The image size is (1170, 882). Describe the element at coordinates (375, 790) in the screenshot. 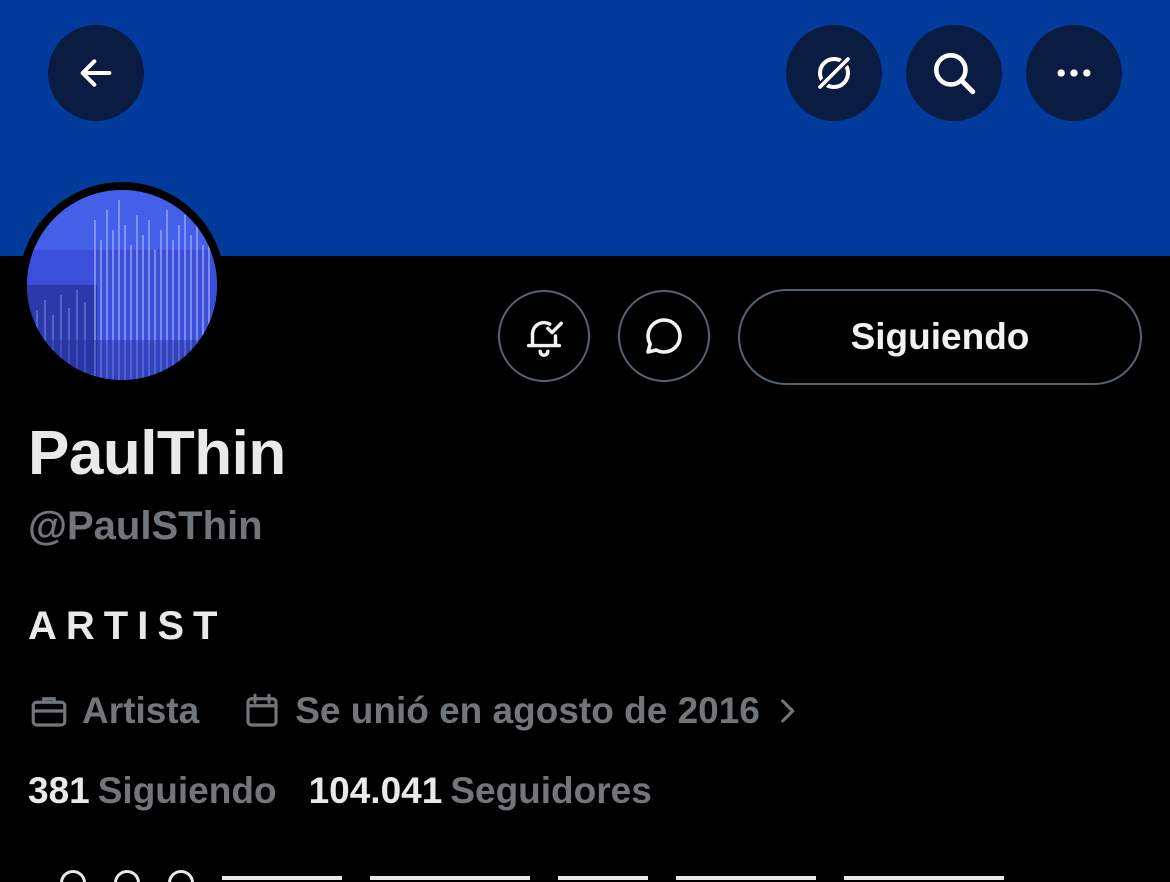

I see `followers-count: 104.041` at that location.